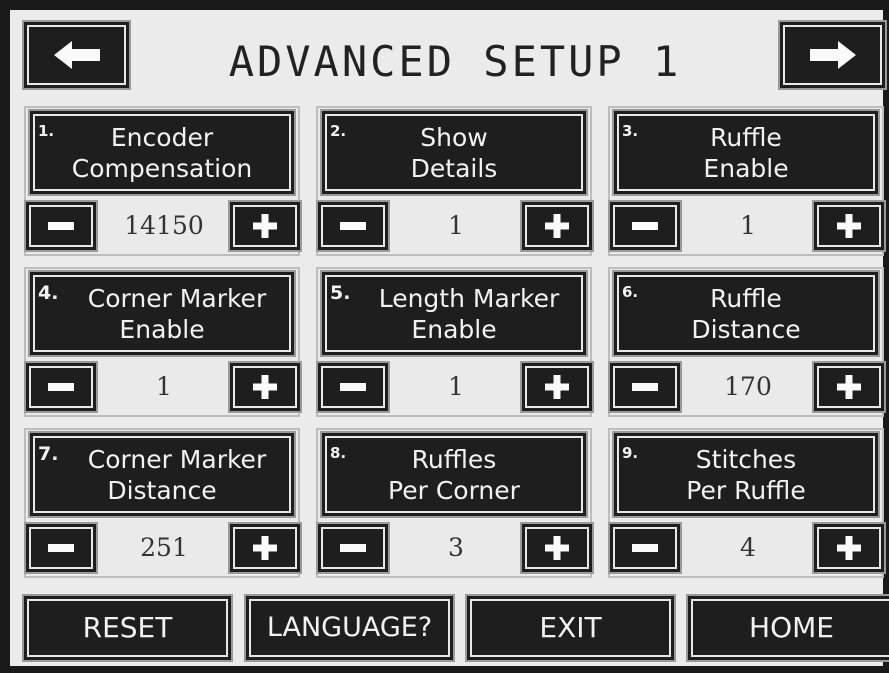  I want to click on parameter-label-button: 3. Ruffle Enable, so click(746, 152).